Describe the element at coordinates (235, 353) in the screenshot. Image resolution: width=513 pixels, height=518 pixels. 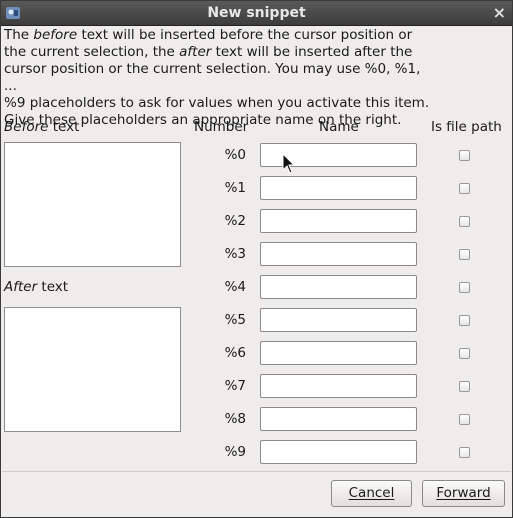
I see `placeholder-number: %6` at that location.